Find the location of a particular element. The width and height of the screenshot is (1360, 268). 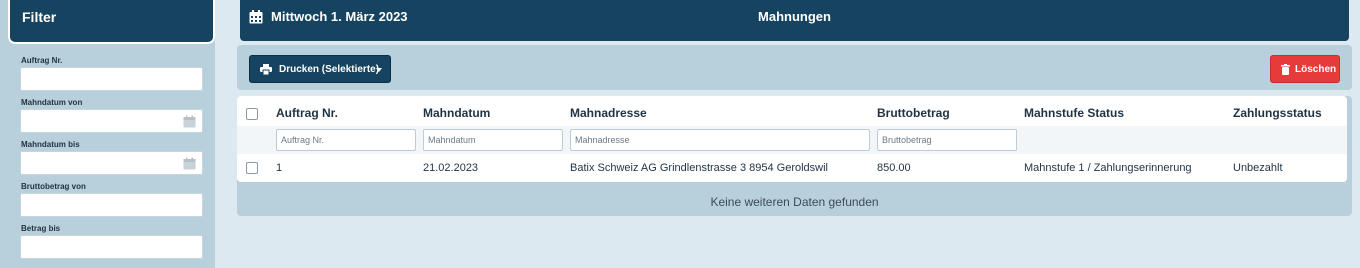

column-header-bruttobetrag: Bruttobetrag is located at coordinates (913, 113).